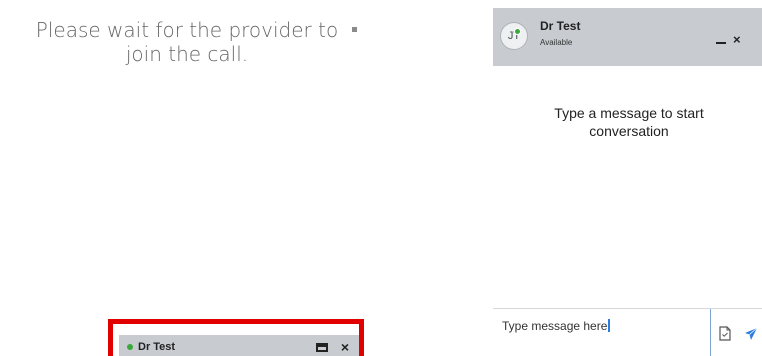 The image size is (762, 356). I want to click on minimized-chat-highlight: Dr Test ×, so click(236, 337).